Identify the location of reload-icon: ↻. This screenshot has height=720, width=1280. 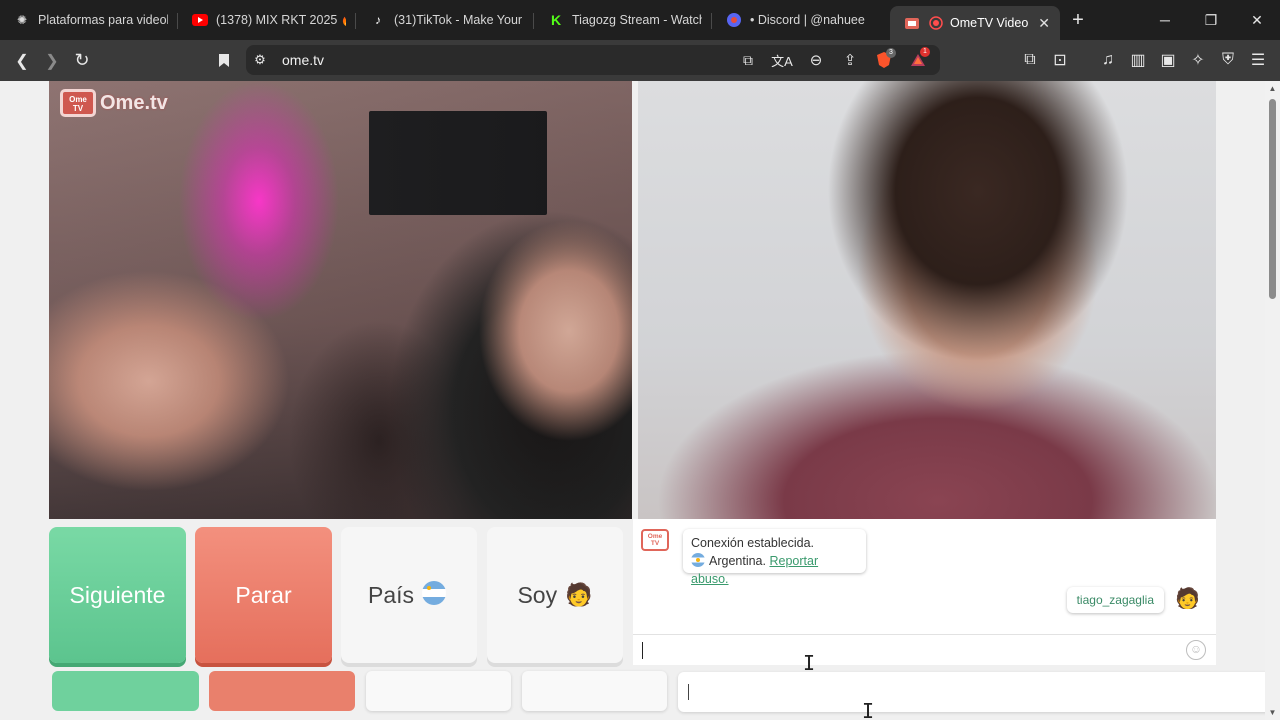
(82, 61).